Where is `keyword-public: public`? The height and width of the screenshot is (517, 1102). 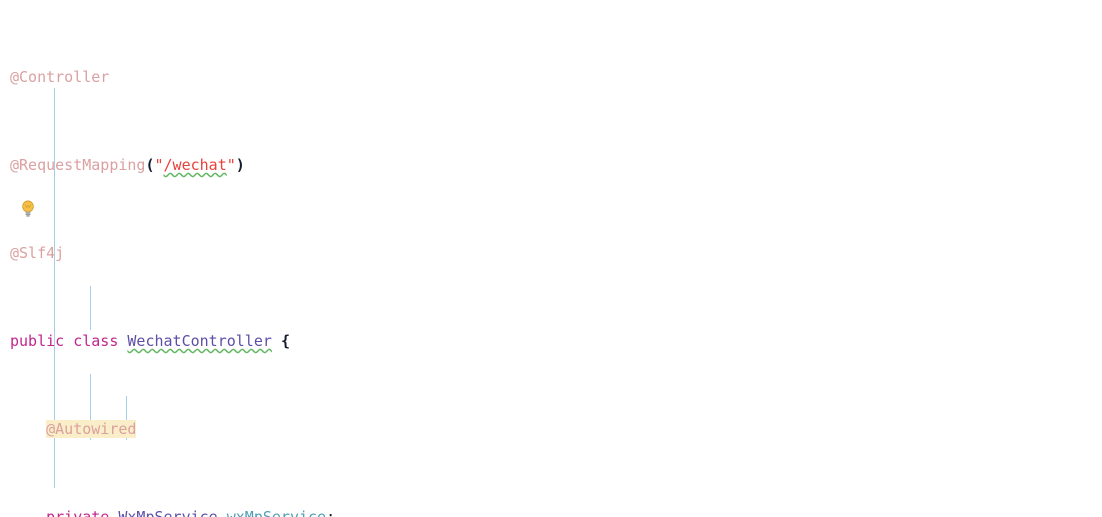
keyword-public: public is located at coordinates (37, 341).